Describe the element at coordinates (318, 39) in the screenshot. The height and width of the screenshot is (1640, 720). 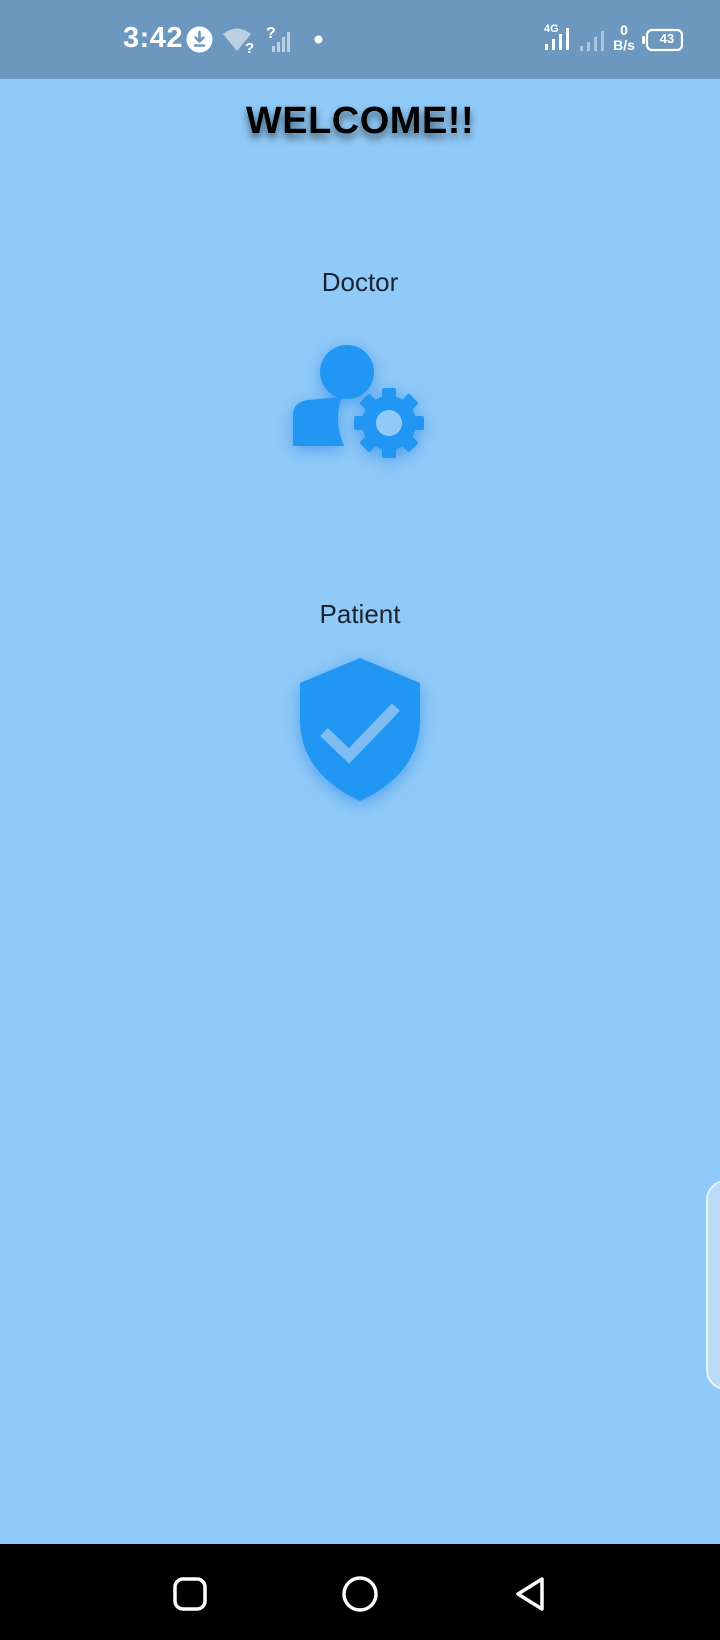
I see `notification-dot-icon` at that location.